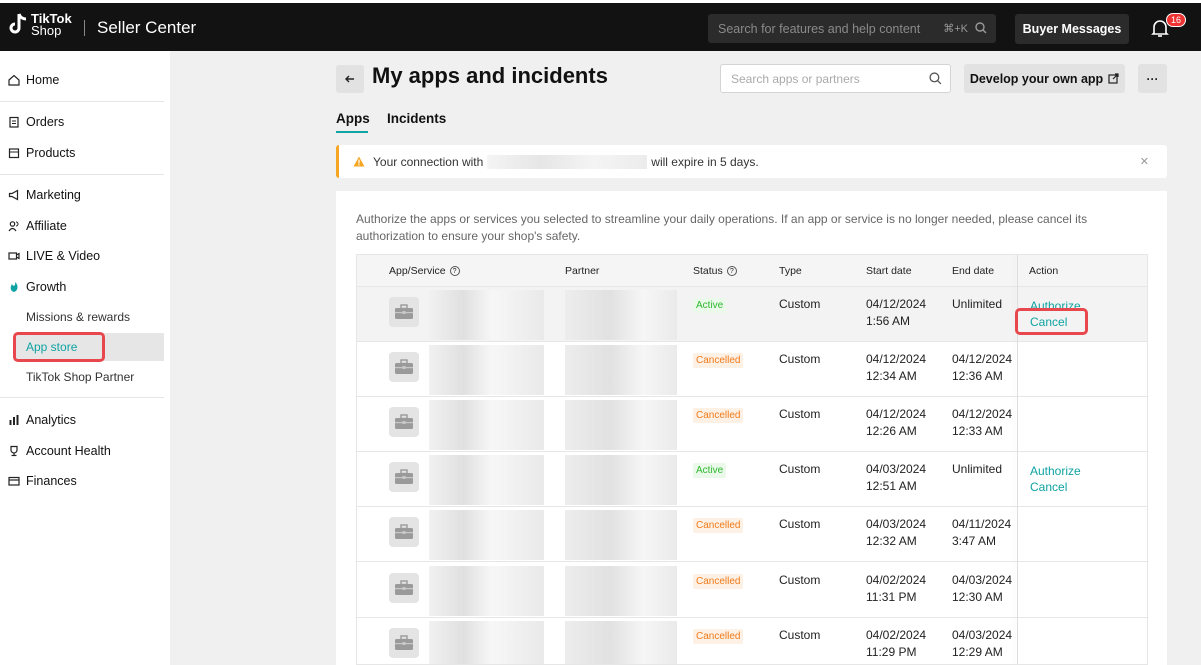  Describe the element at coordinates (78, 317) in the screenshot. I see `sidebar-subitem-missions-rewards: Missions & rewards` at that location.